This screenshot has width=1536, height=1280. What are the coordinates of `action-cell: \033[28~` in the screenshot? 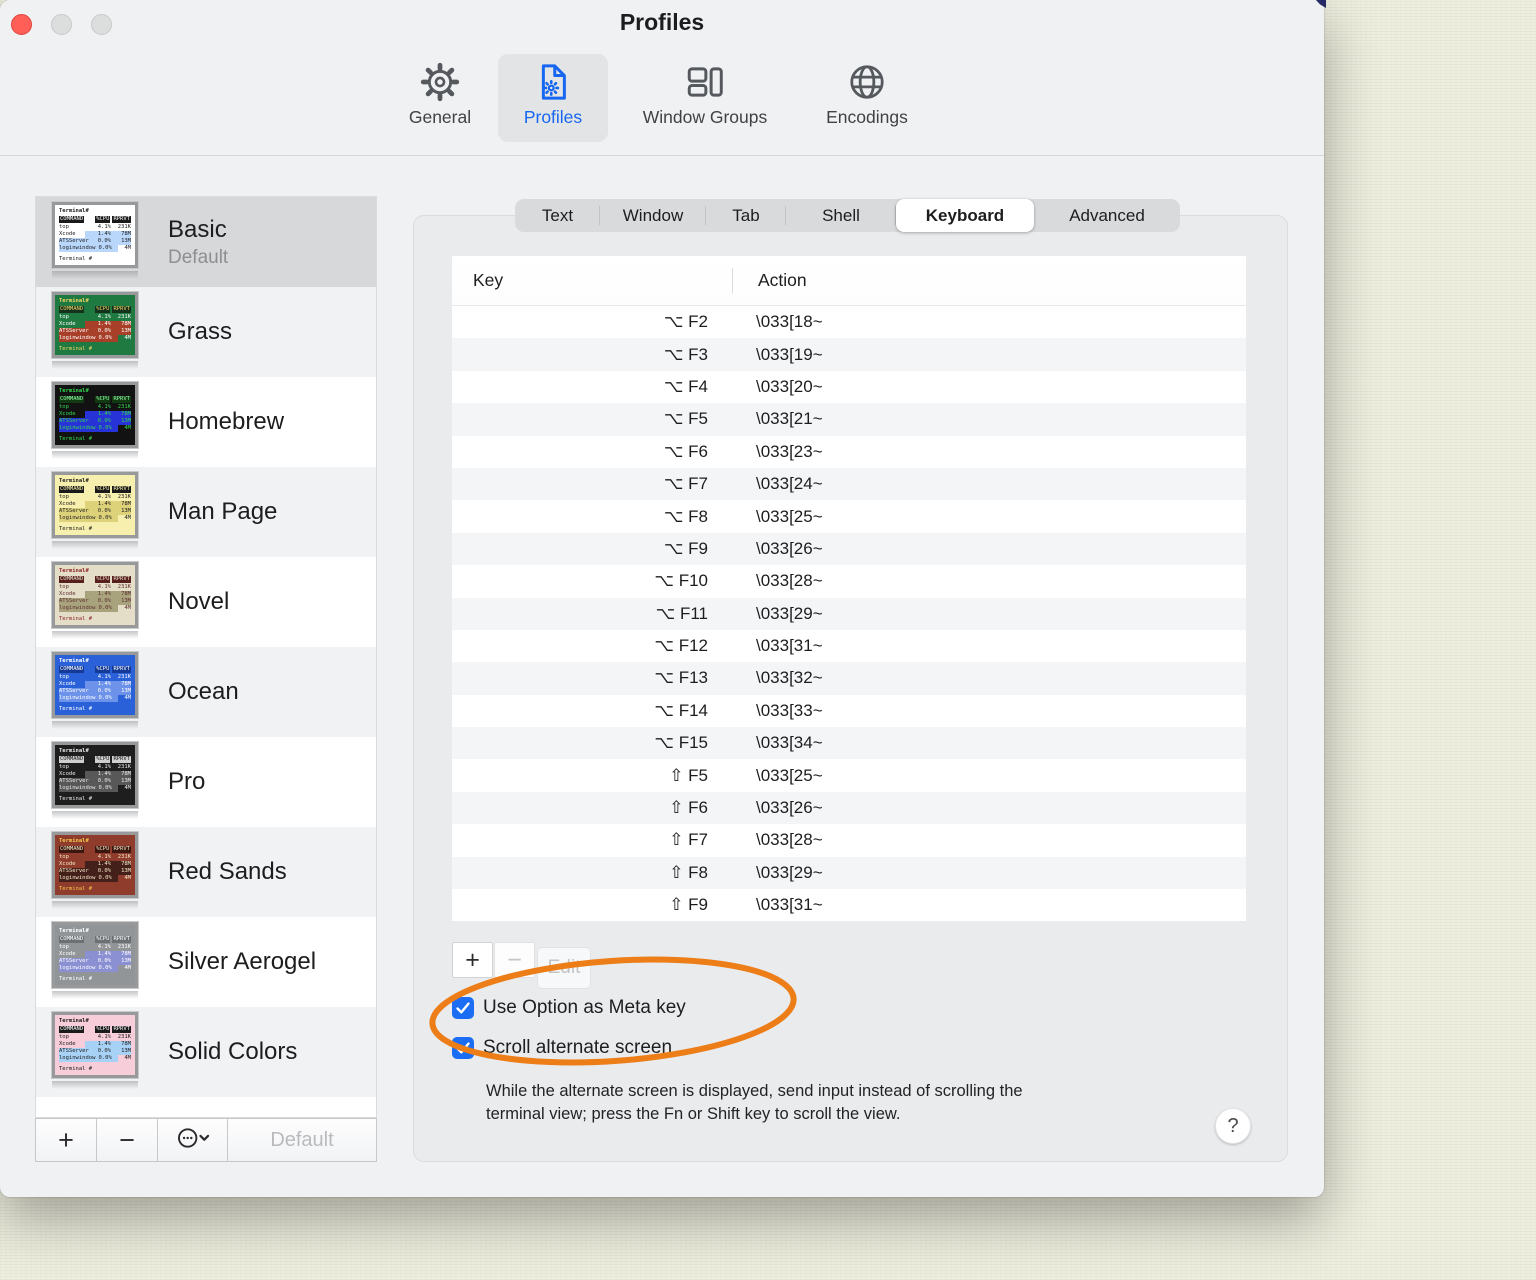 It's located at (789, 581).